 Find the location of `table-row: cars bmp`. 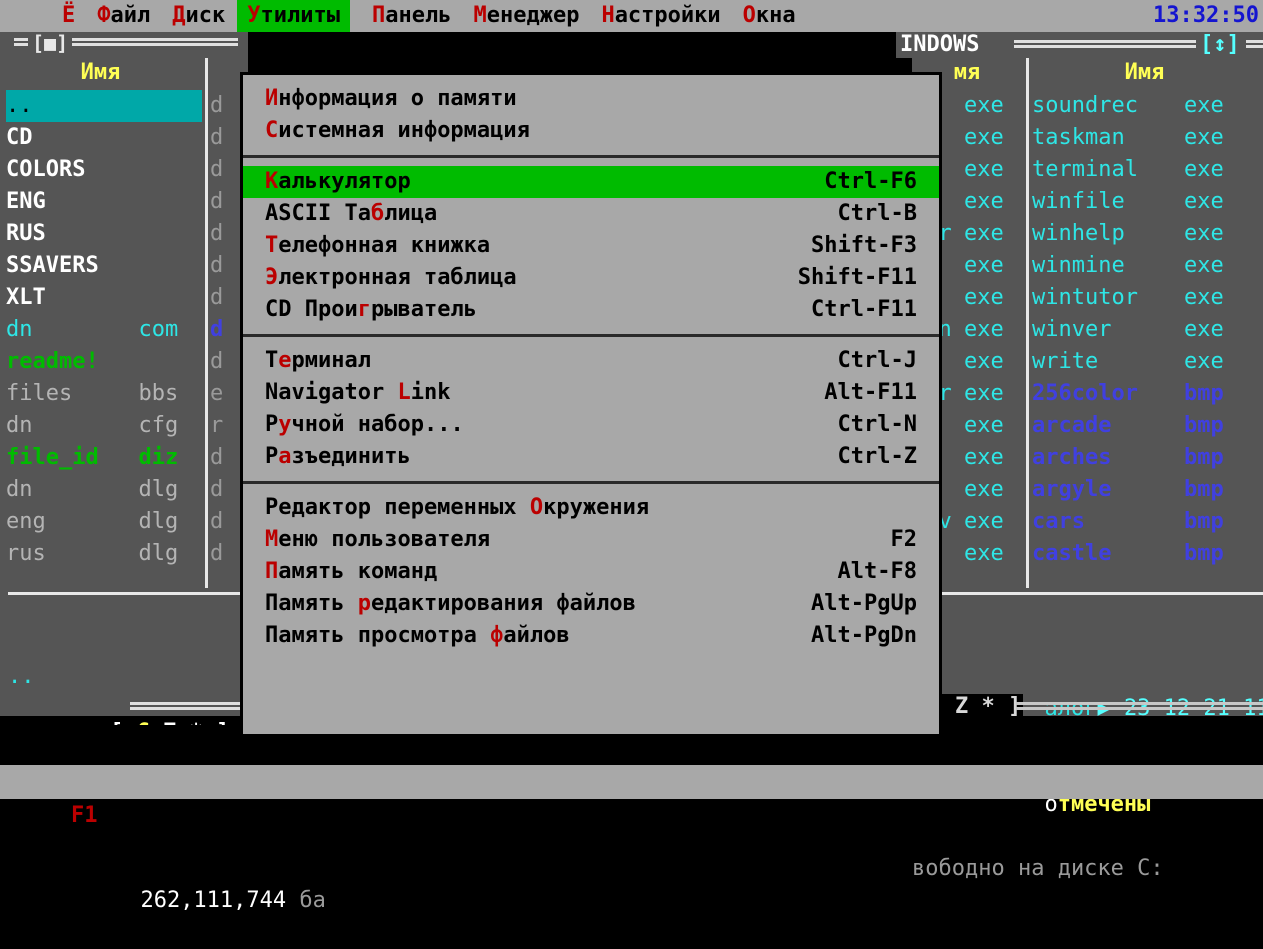

table-row: cars bmp is located at coordinates (1147, 522).